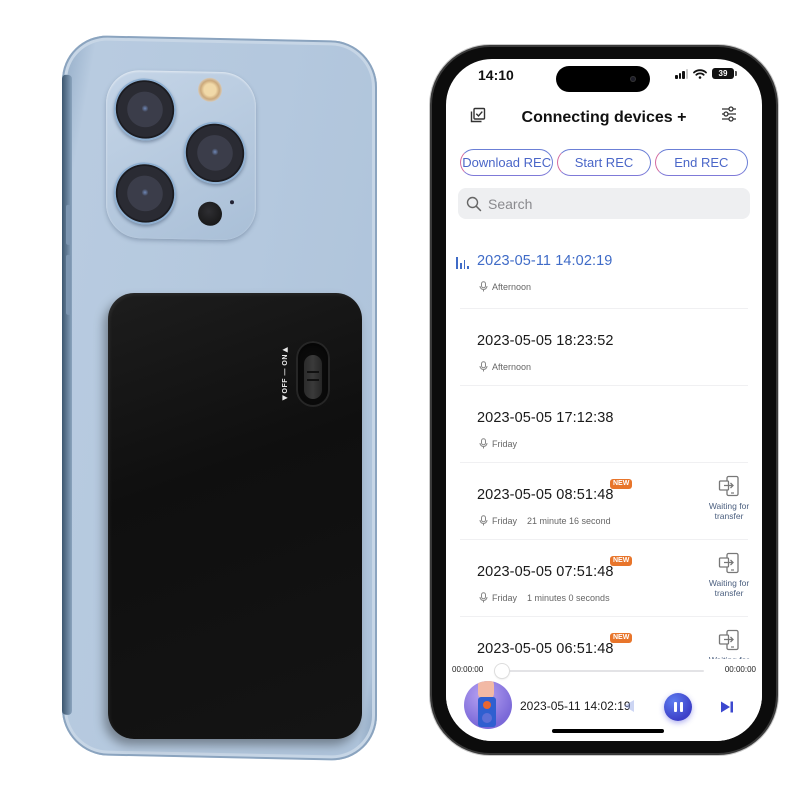 This screenshot has width=800, height=800. Describe the element at coordinates (678, 707) in the screenshot. I see `pause-button` at that location.